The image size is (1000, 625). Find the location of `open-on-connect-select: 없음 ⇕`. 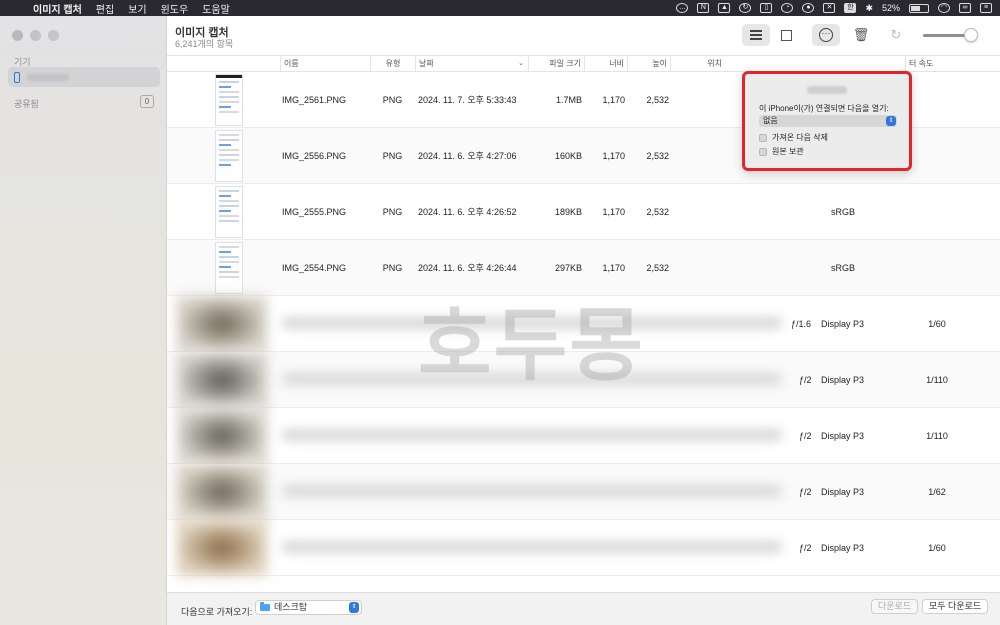

open-on-connect-select: 없음 ⇕ is located at coordinates (828, 121).